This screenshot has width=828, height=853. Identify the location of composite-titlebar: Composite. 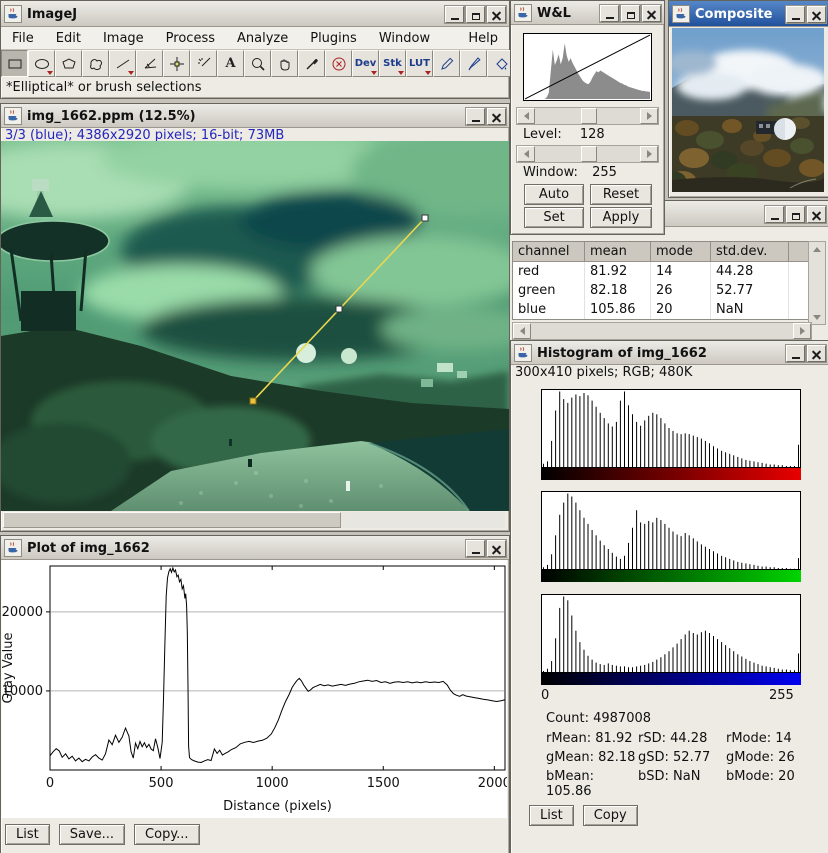
(748, 14).